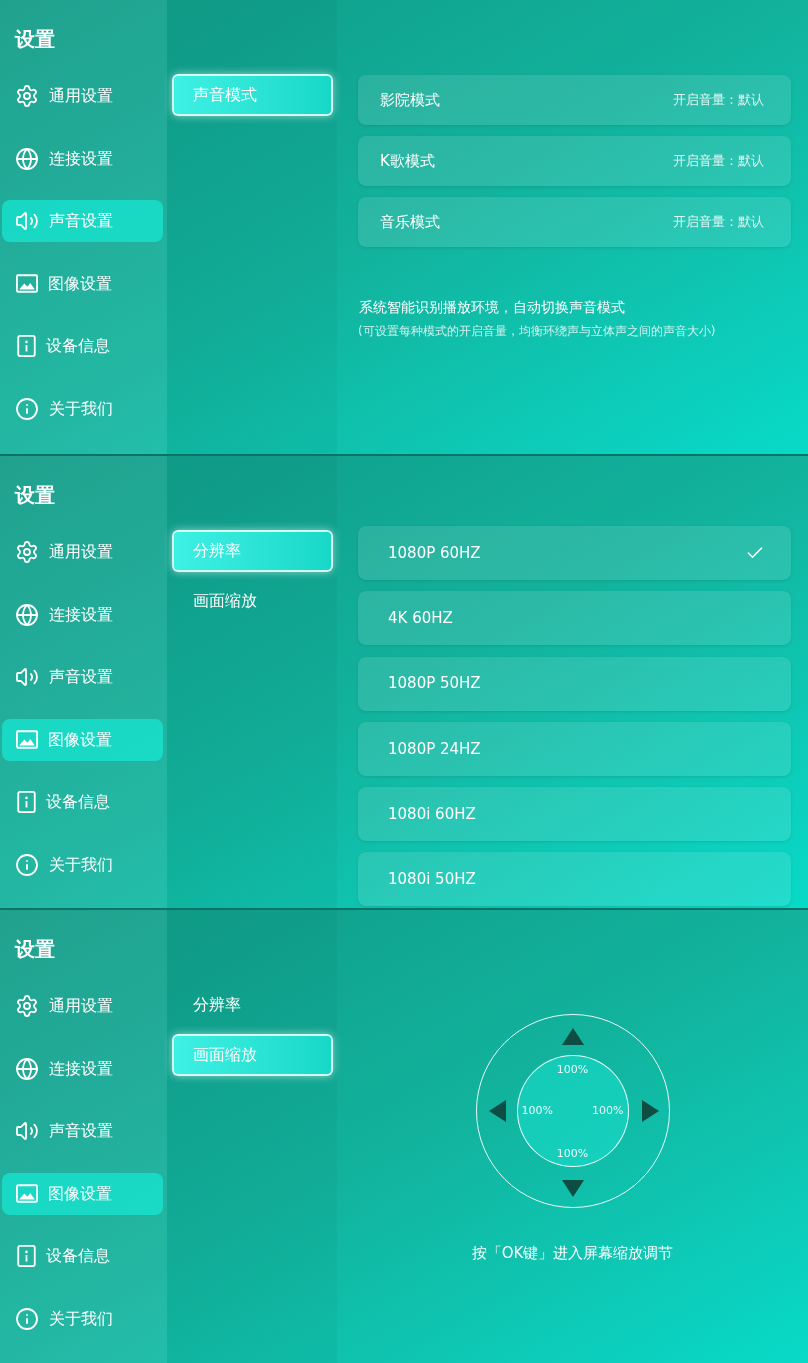 This screenshot has height=1363, width=808. What do you see at coordinates (574, 618) in the screenshot?
I see `resolution-option: 4K 60HZ` at bounding box center [574, 618].